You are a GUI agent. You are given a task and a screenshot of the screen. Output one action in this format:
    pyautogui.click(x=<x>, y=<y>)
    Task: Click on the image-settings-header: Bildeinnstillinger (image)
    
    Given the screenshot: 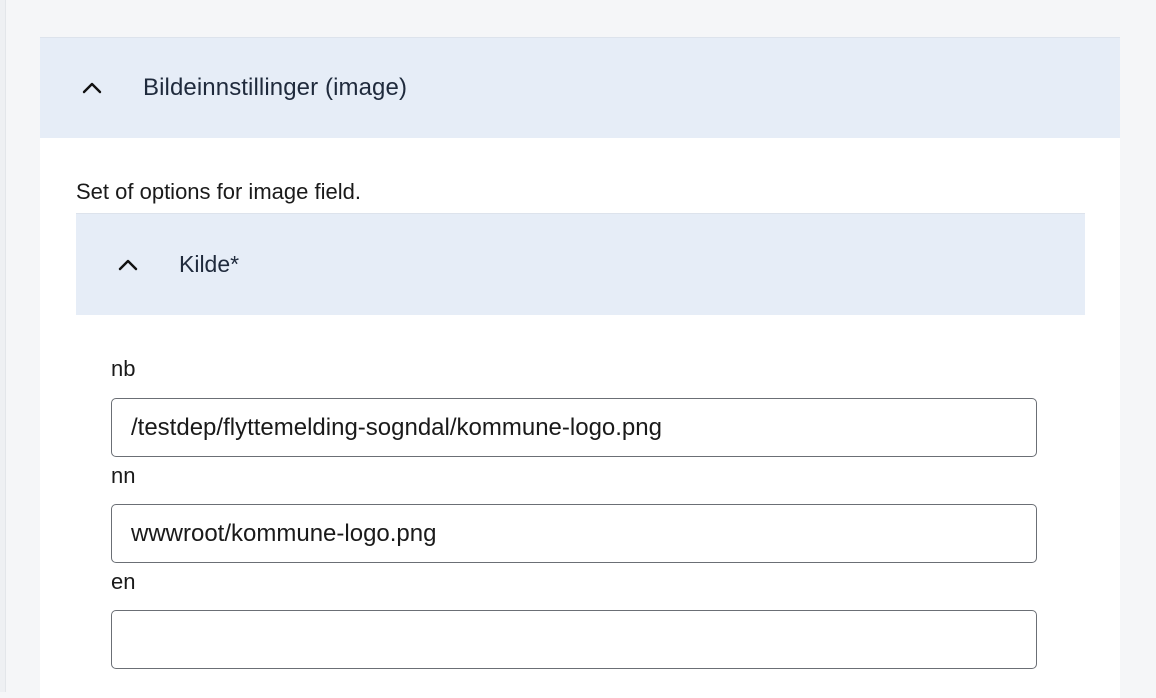 What is the action you would take?
    pyautogui.click(x=580, y=88)
    